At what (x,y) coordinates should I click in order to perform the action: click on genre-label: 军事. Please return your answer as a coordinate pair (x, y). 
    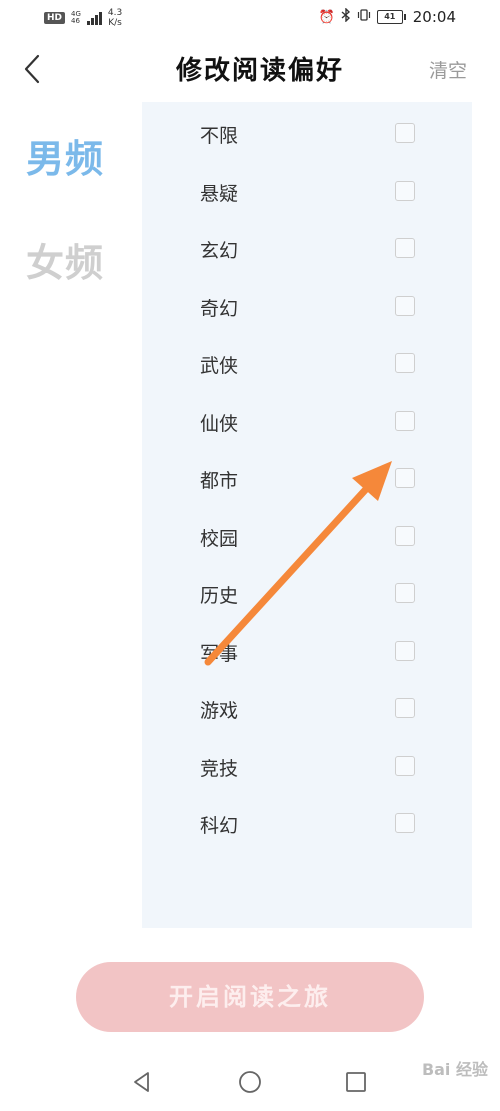
    Looking at the image, I should click on (219, 654).